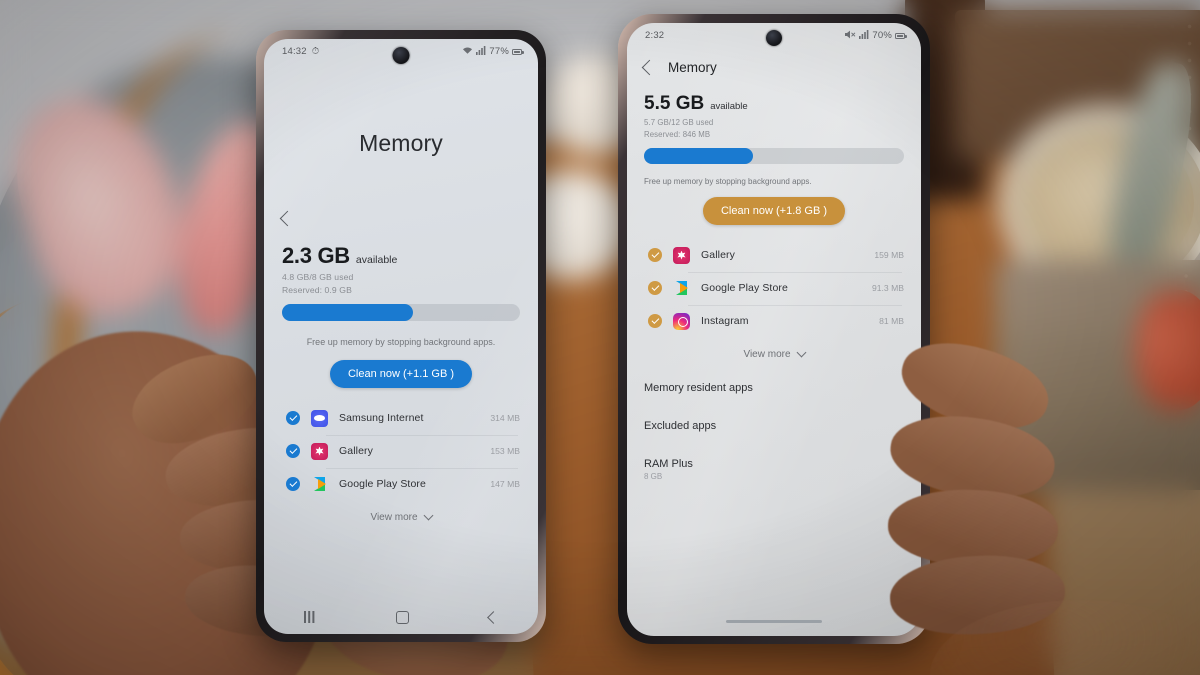 The image size is (1200, 675). What do you see at coordinates (401, 373) in the screenshot?
I see `clean-now-button: Clean now (+1.1 GB )` at bounding box center [401, 373].